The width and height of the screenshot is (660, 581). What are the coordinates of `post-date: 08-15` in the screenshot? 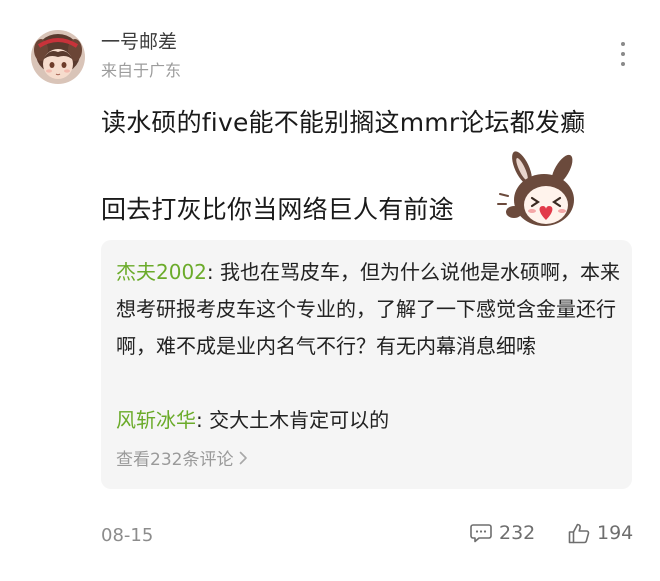 It's located at (127, 535).